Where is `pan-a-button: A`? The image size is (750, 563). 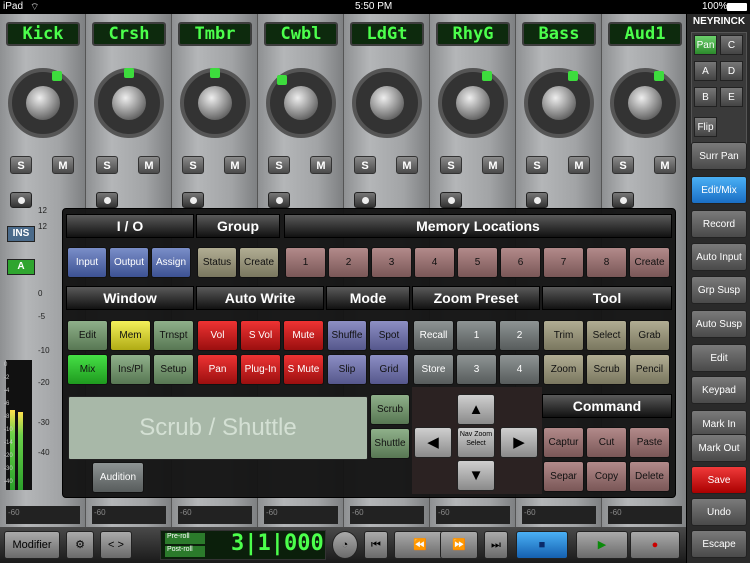
pan-a-button: A is located at coordinates (705, 71).